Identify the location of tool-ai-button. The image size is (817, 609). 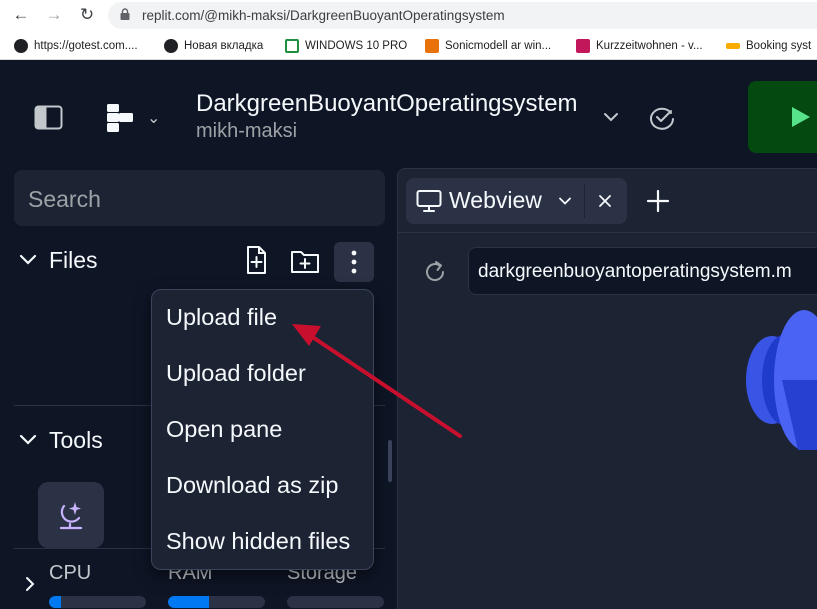
(71, 515).